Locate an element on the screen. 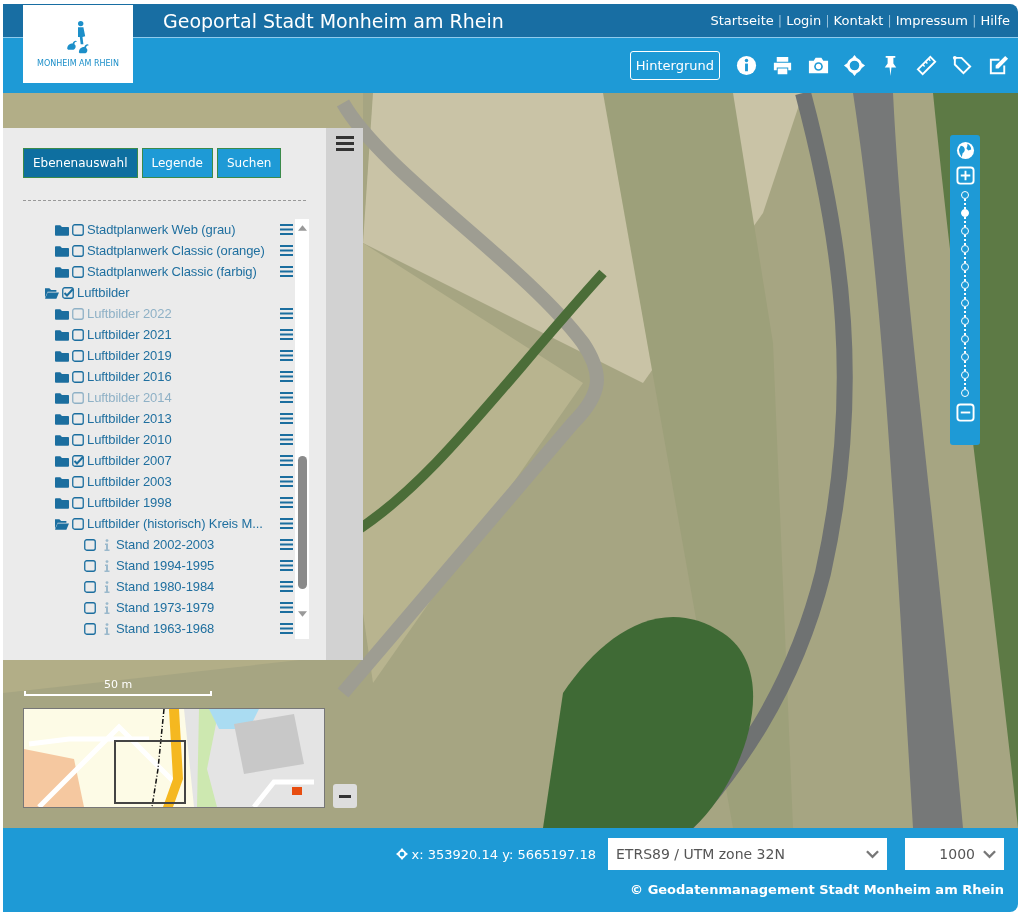 Image resolution: width=1021 pixels, height=914 pixels. scroll-up-icon is located at coordinates (302, 228).